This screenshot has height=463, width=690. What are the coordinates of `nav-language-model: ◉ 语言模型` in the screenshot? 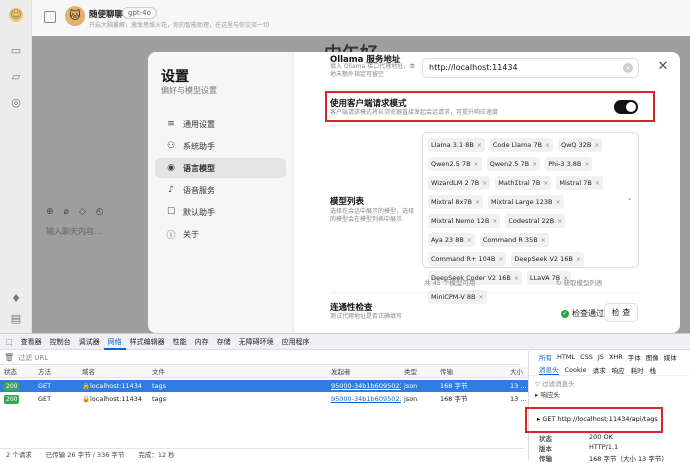 It's located at (220, 168).